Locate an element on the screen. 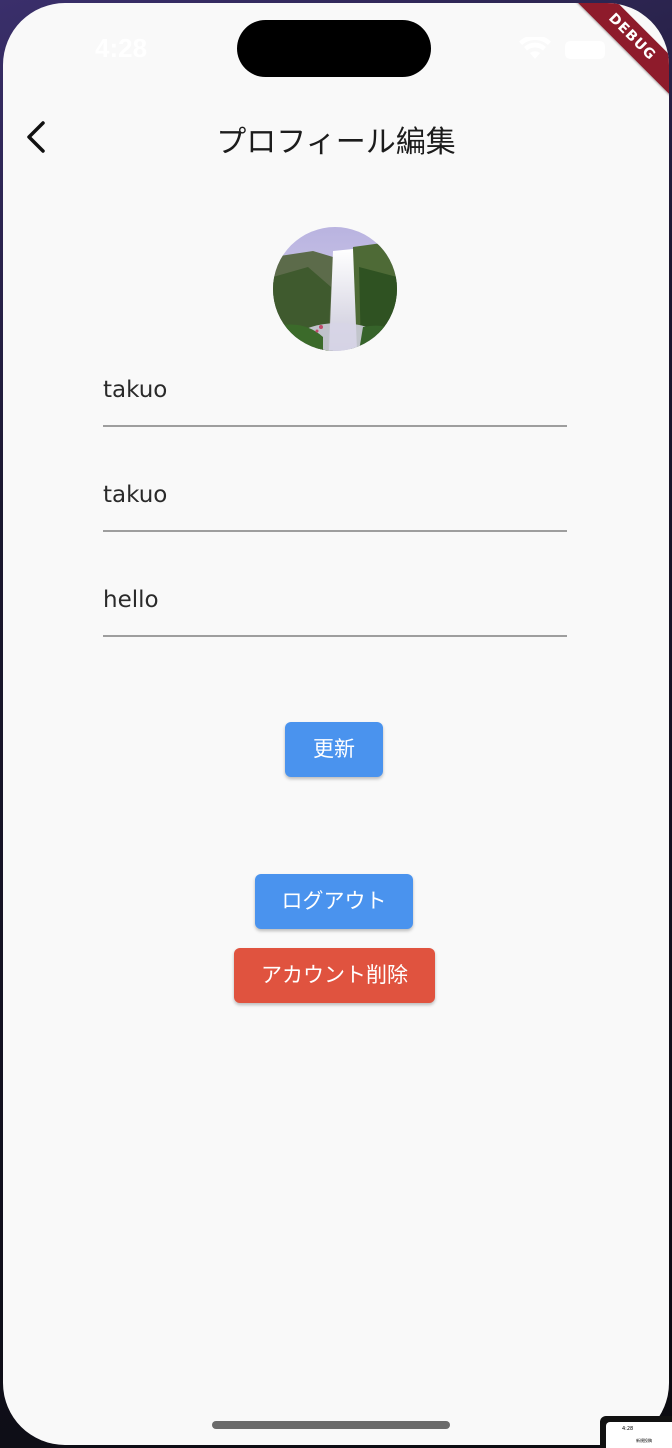 This screenshot has height=1448, width=672. bio-value: hello is located at coordinates (131, 600).